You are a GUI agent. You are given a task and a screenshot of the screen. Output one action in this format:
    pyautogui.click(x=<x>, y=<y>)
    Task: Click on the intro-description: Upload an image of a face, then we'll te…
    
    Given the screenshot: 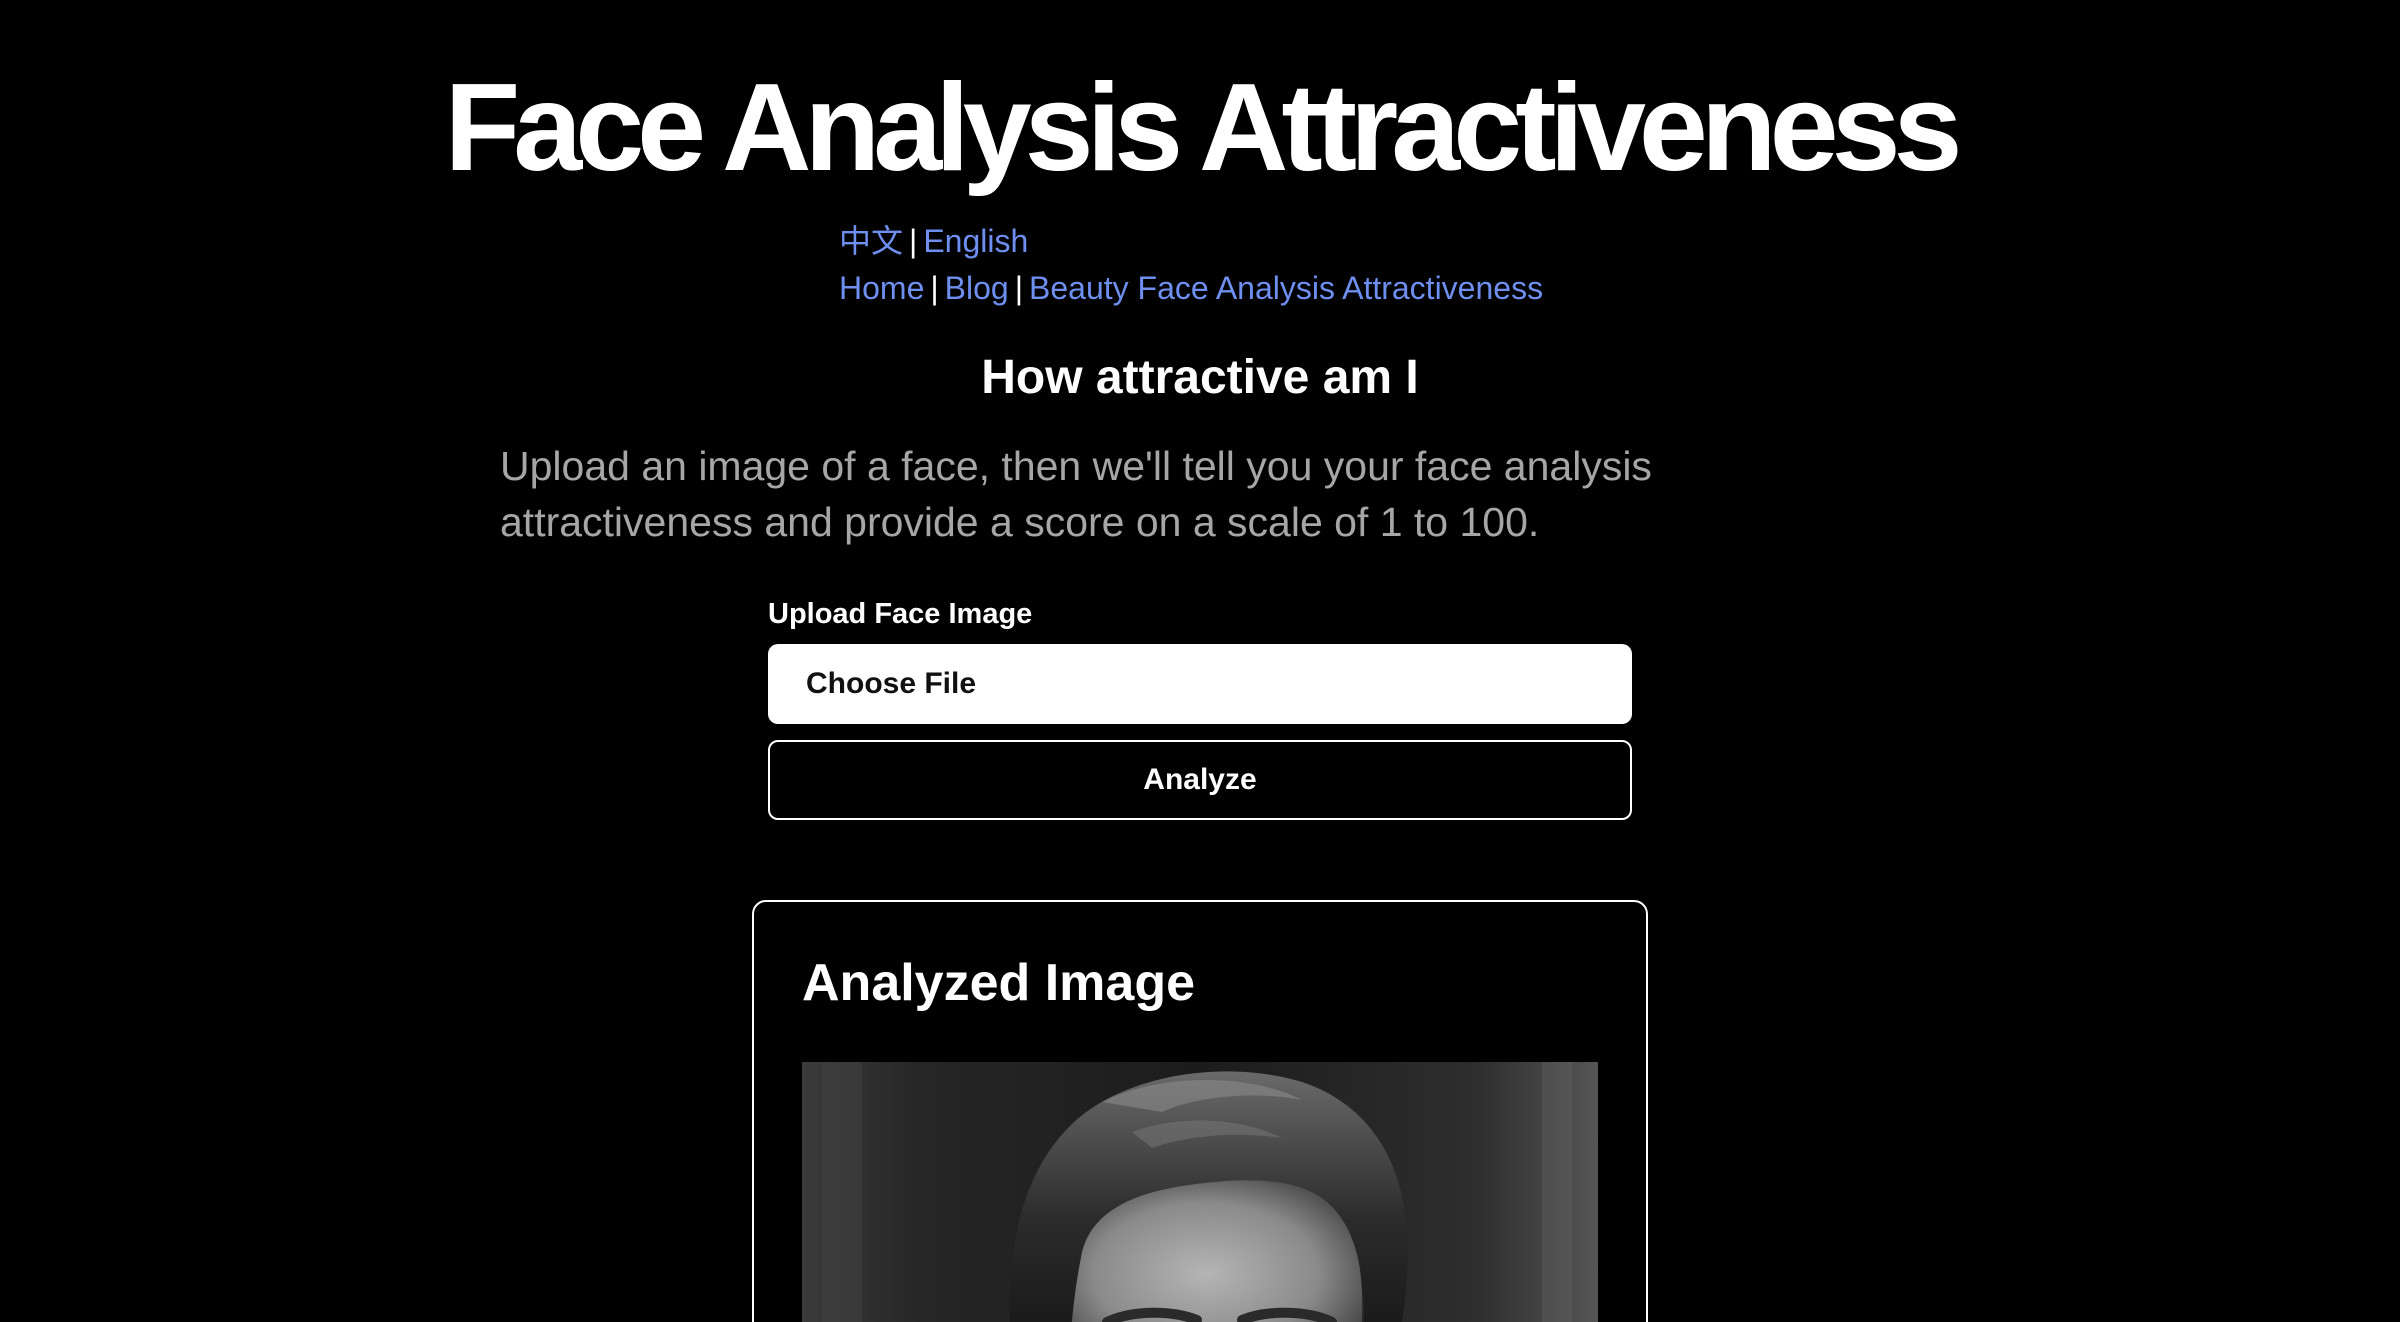 What is the action you would take?
    pyautogui.click(x=1076, y=494)
    